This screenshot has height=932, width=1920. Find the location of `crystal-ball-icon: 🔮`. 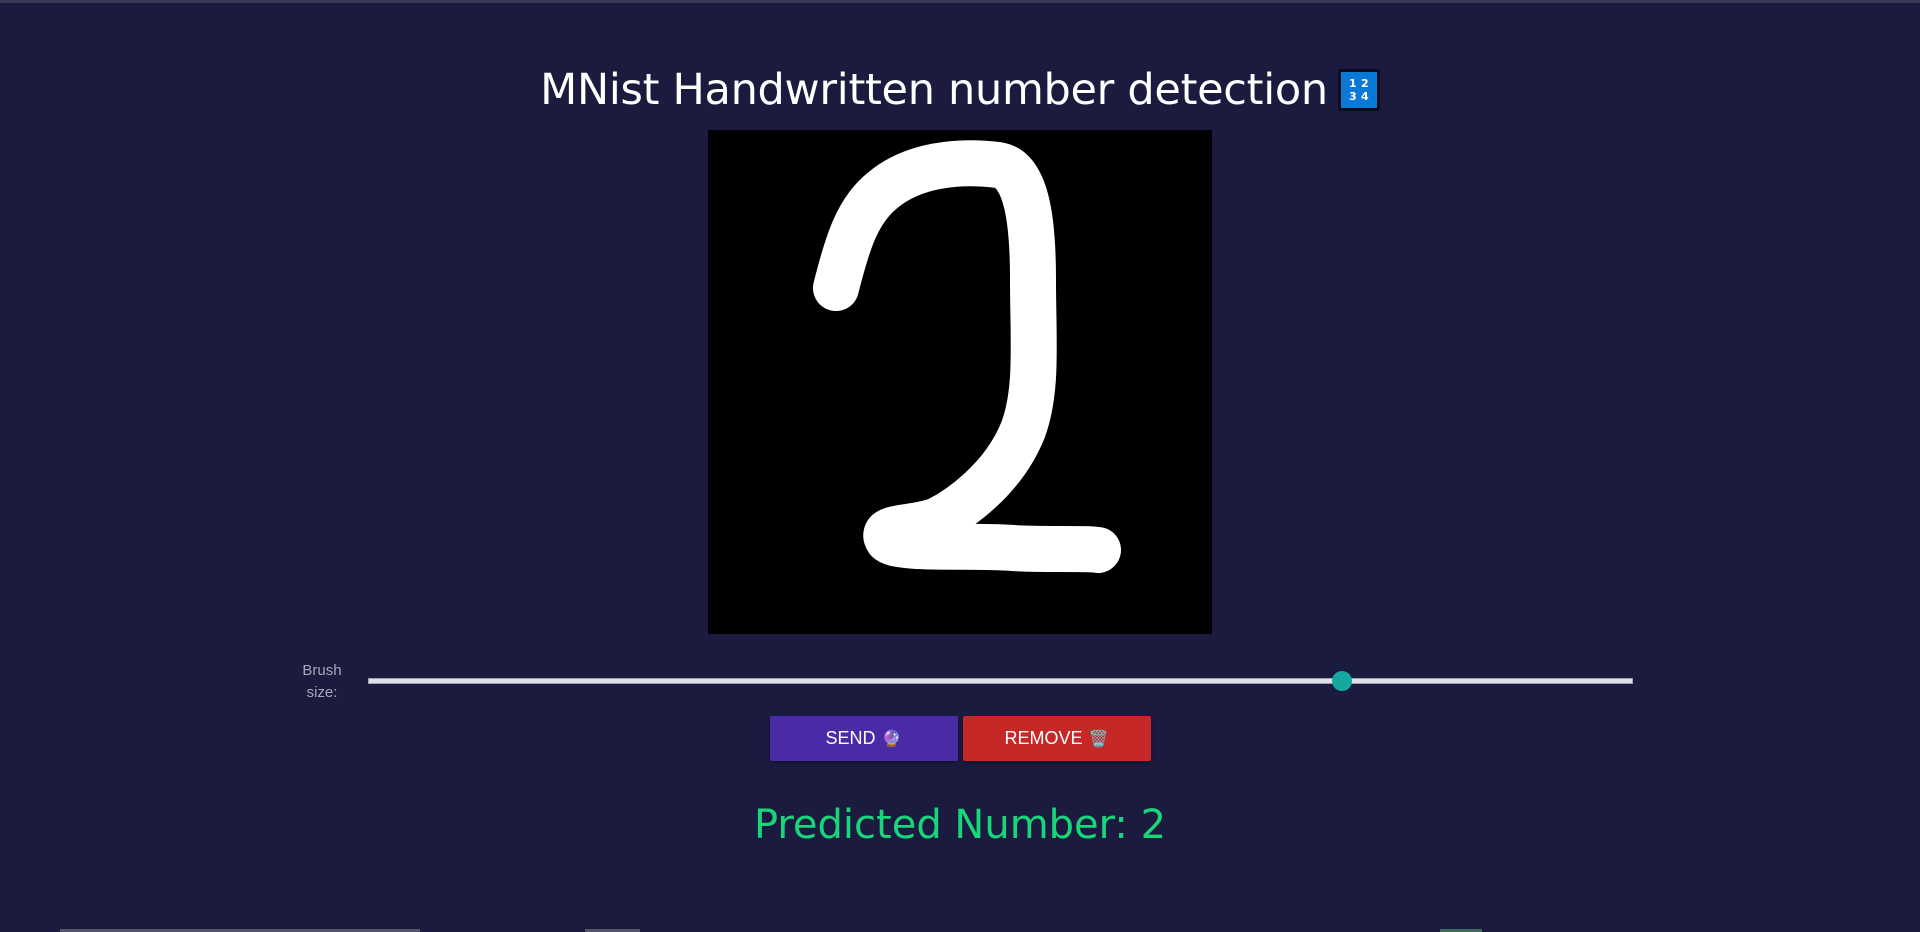

crystal-ball-icon: 🔮 is located at coordinates (891, 739).